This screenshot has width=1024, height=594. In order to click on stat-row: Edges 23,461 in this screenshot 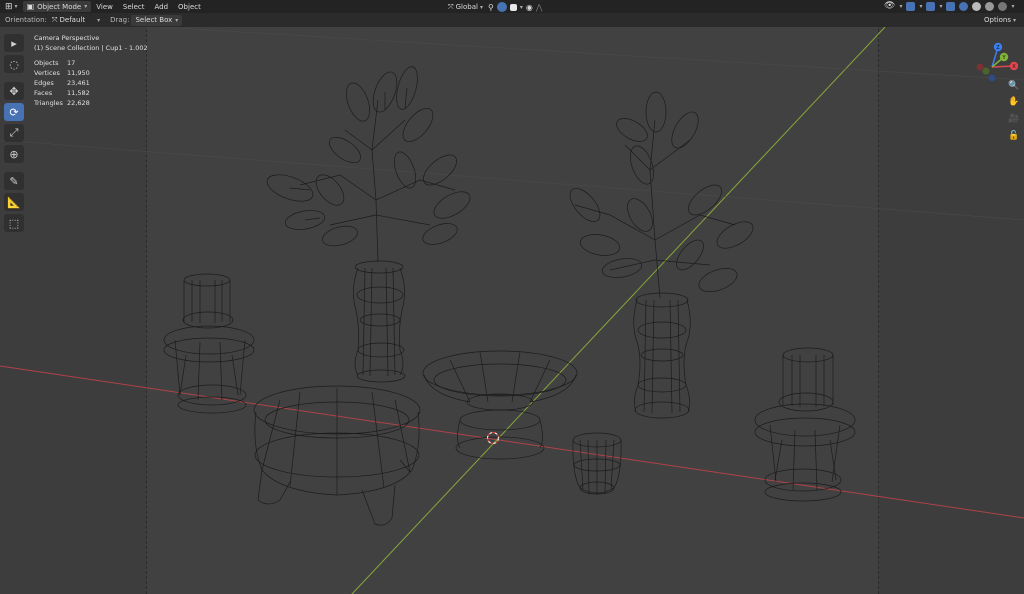, I will do `click(62, 83)`.